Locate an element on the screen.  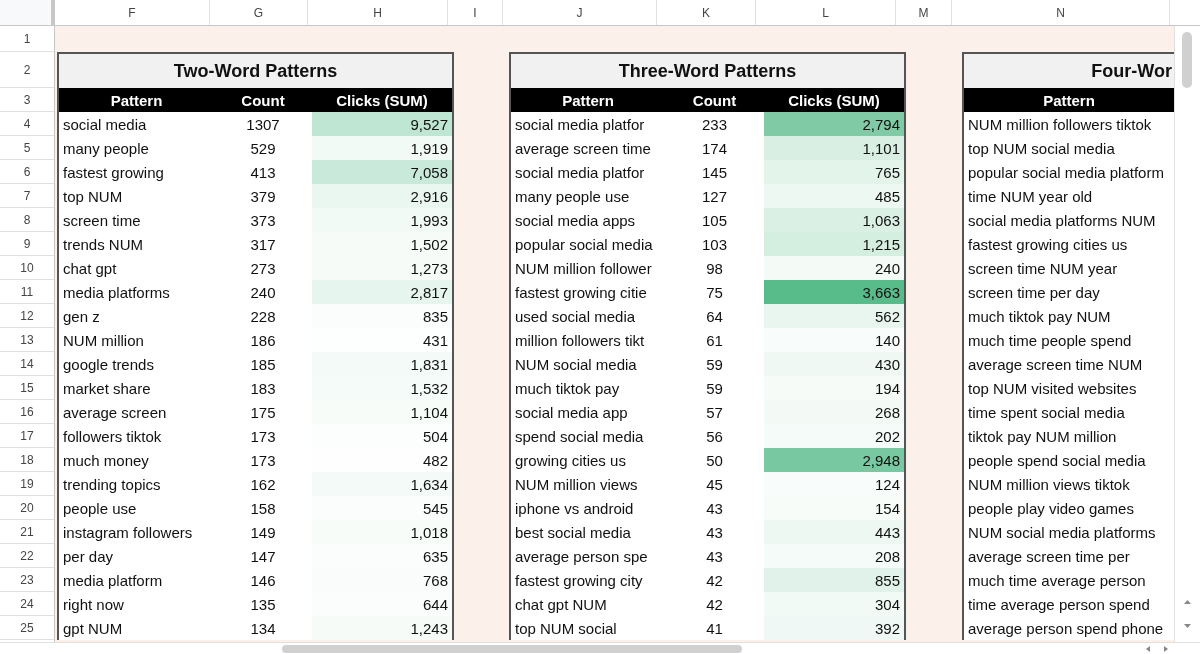
table-cell-text: 50 is located at coordinates (714, 460).